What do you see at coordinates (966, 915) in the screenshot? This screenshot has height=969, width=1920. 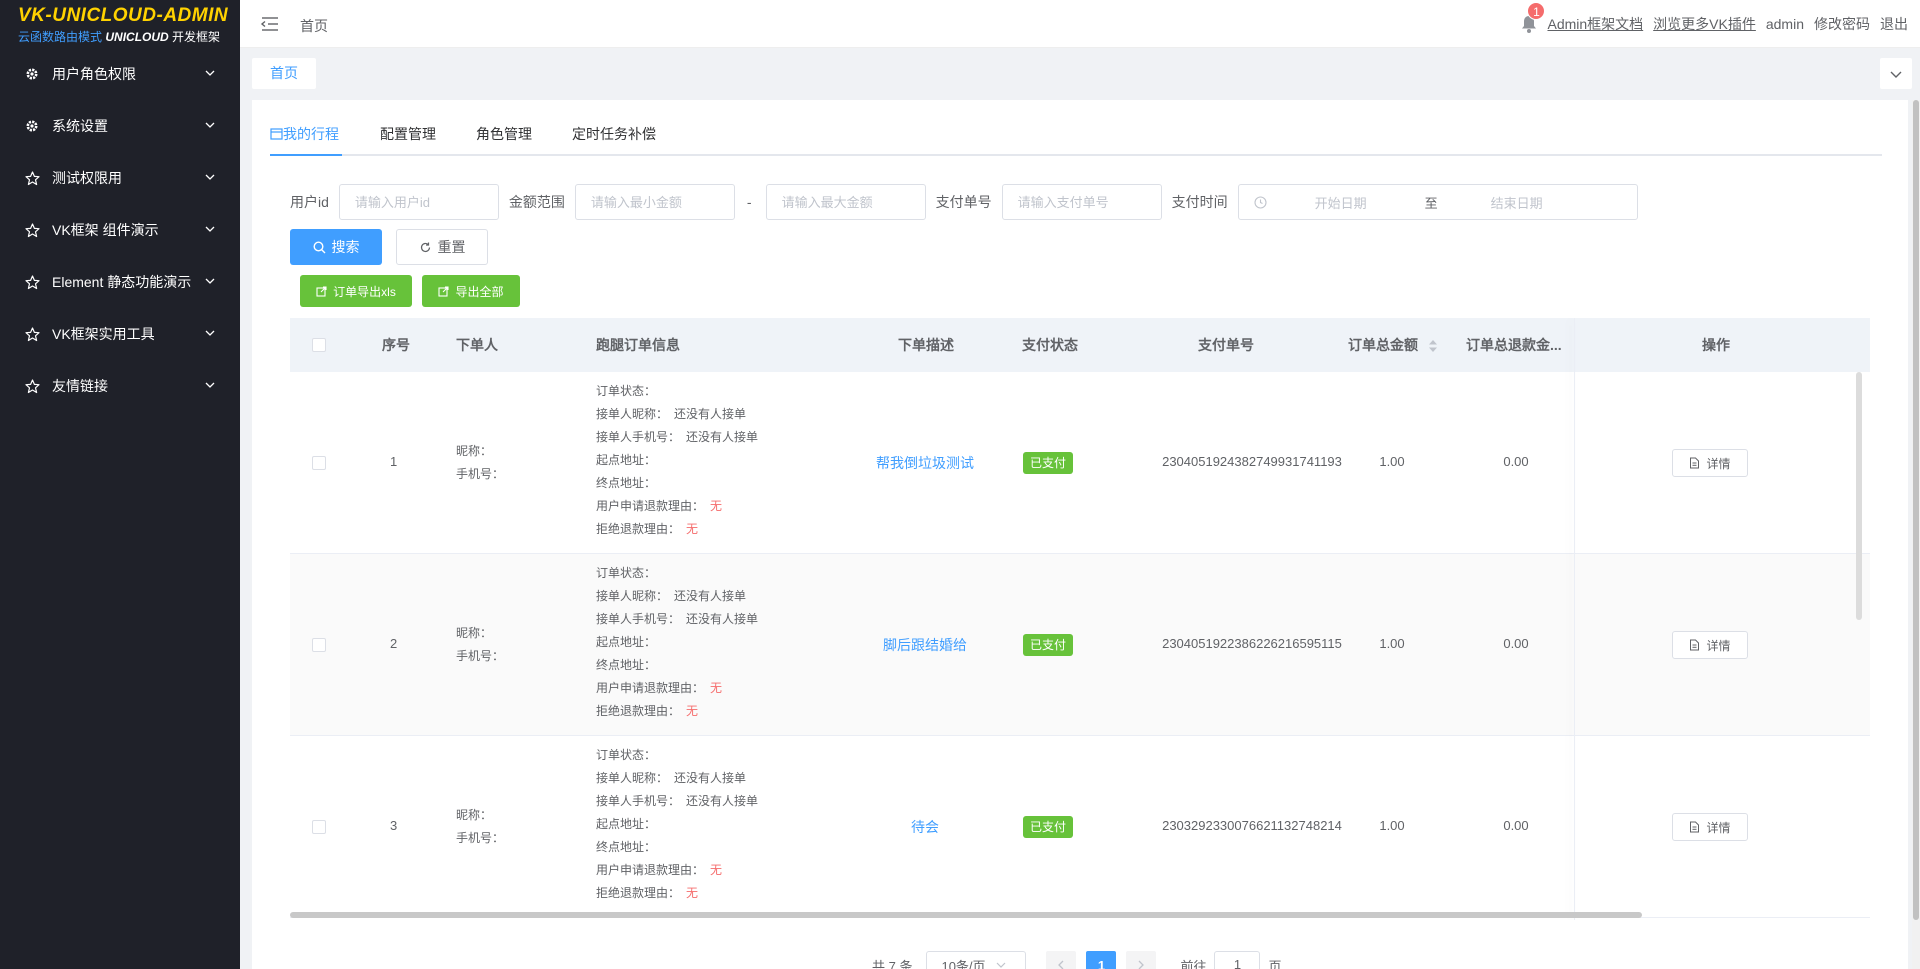 I see `table-horizontal-scrollbar` at bounding box center [966, 915].